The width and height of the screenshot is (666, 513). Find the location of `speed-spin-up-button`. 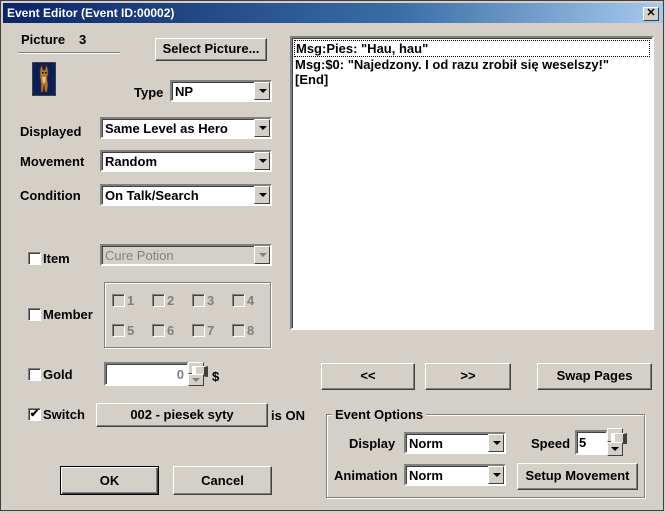

speed-spin-up-button is located at coordinates (617, 436).